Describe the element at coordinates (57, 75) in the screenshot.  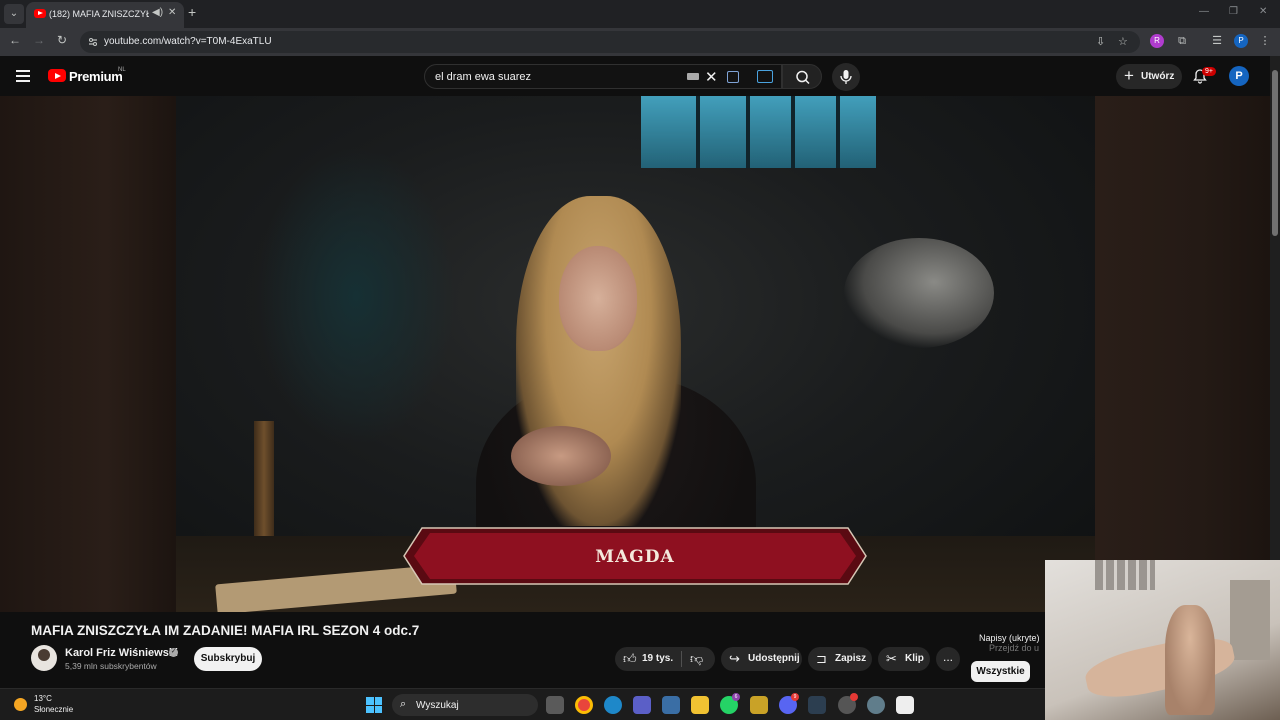
I see `youtube-logo-icon` at that location.